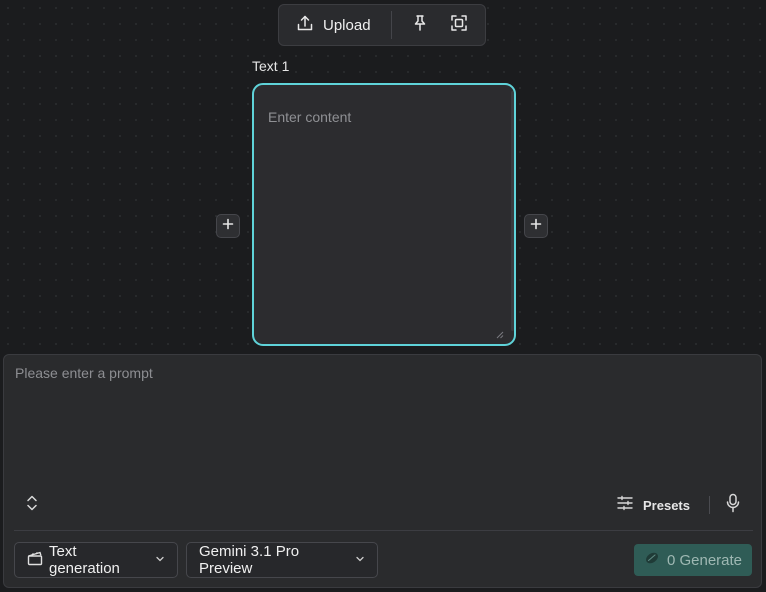  I want to click on model-label: Gemini 3.1 Pro Preview, so click(249, 560).